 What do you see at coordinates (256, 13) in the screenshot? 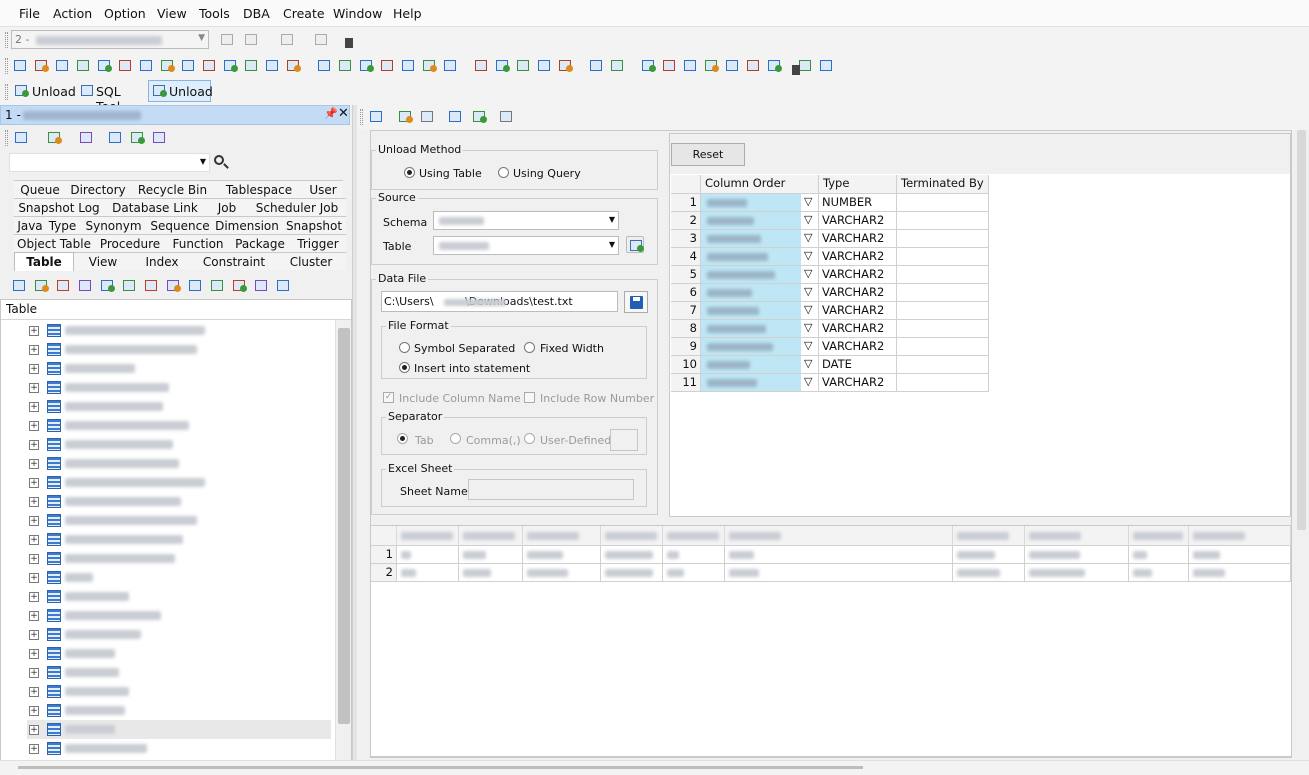
I see `menu-dba: DBA` at bounding box center [256, 13].